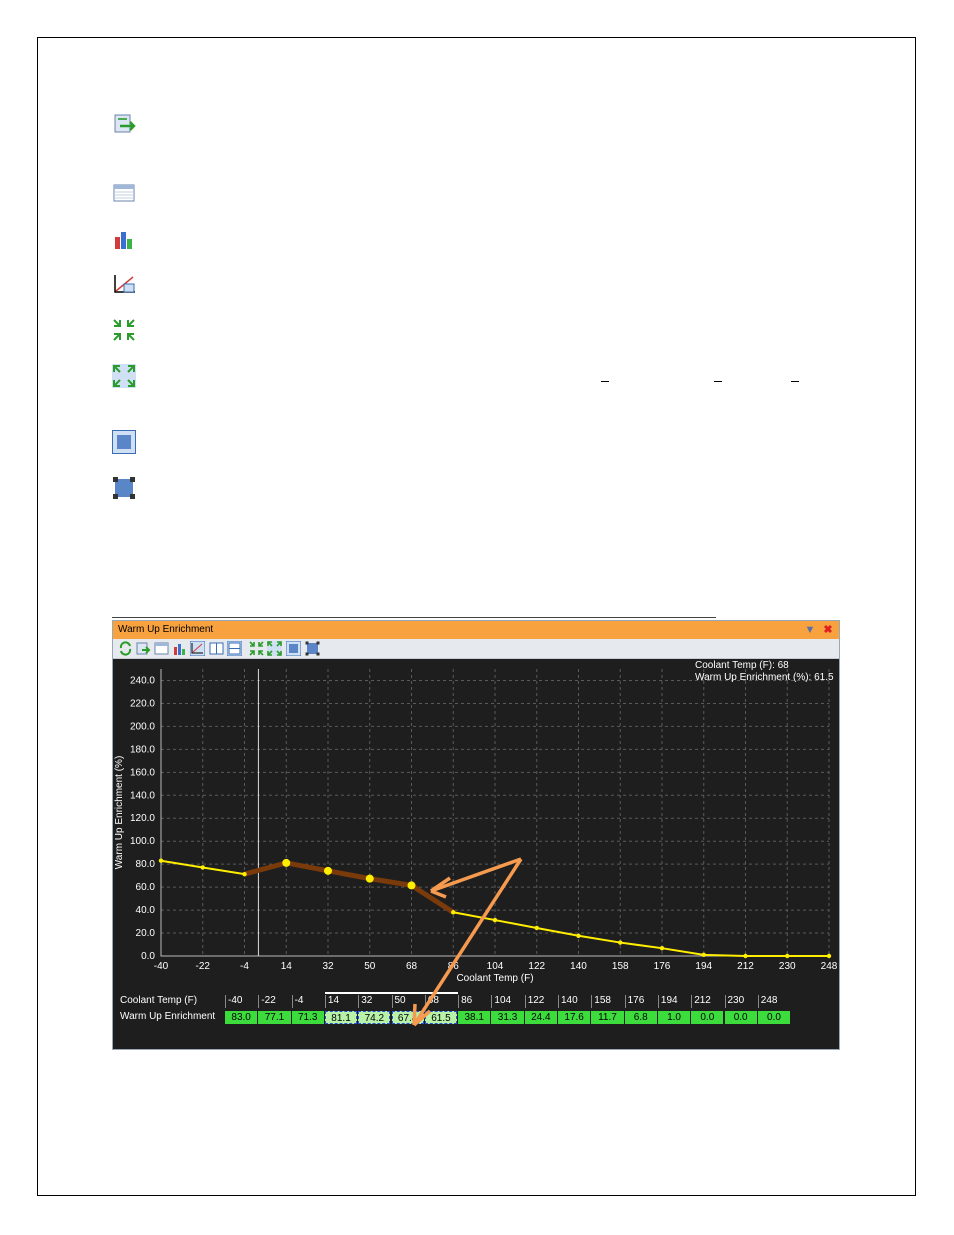 Image resolution: width=954 pixels, height=1235 pixels. I want to click on annotation-arrows, so click(467, 942).